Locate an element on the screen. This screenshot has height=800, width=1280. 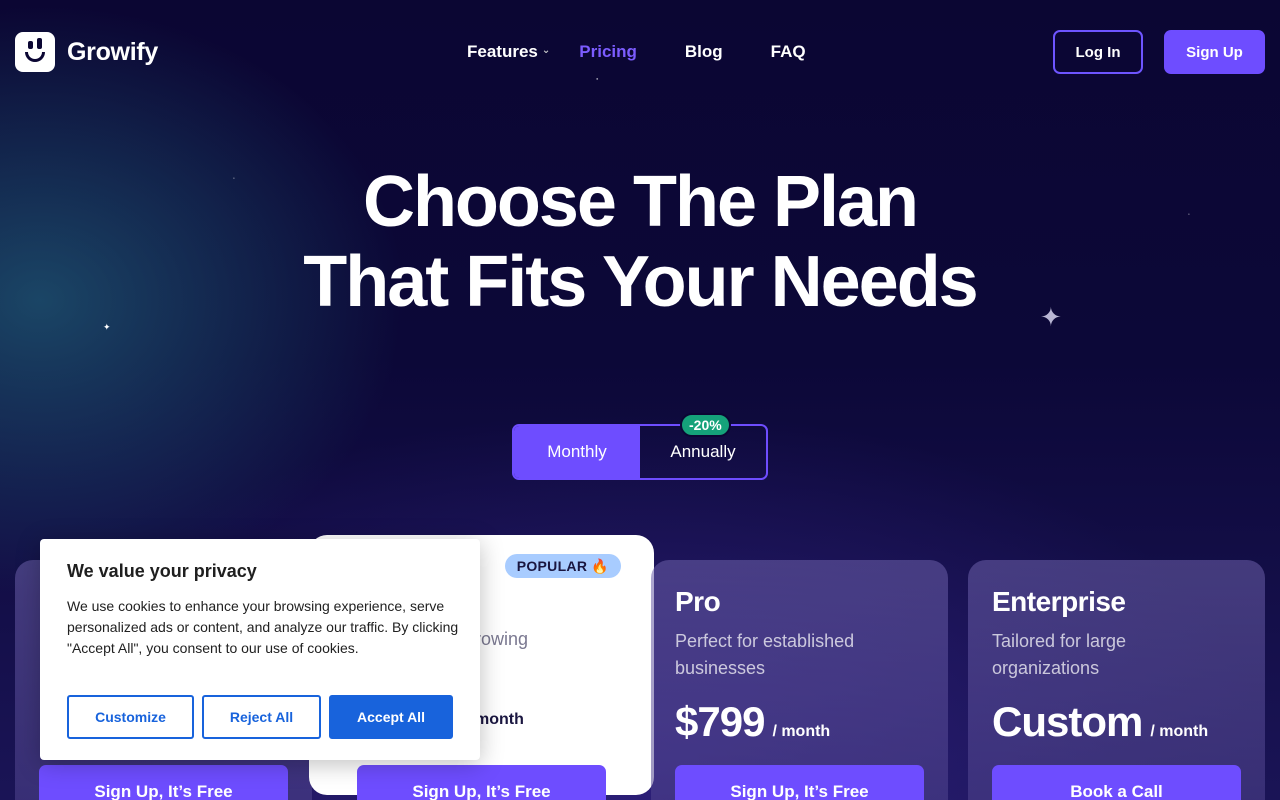
plan-price-amount: $799 is located at coordinates (720, 721).